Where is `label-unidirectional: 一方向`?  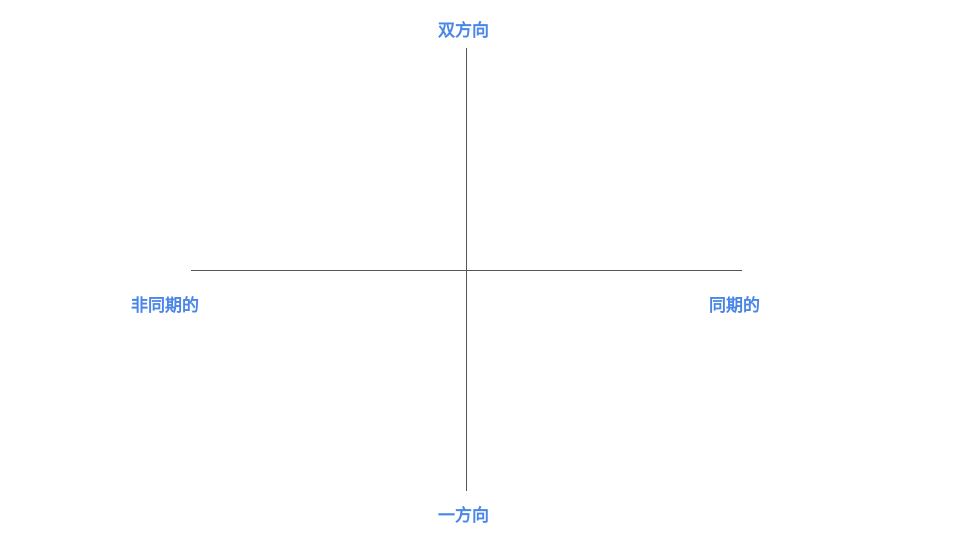
label-unidirectional: 一方向 is located at coordinates (463, 516).